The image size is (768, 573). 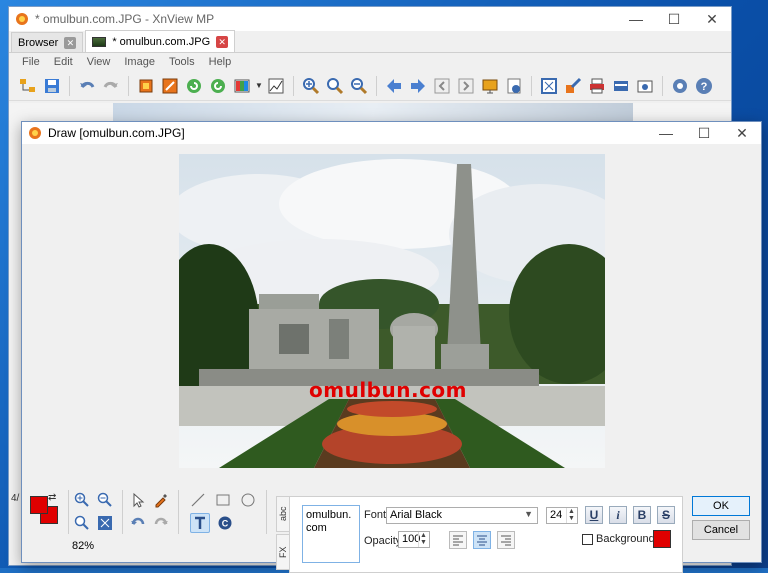 What do you see at coordinates (642, 515) in the screenshot?
I see `bold-button: B` at bounding box center [642, 515].